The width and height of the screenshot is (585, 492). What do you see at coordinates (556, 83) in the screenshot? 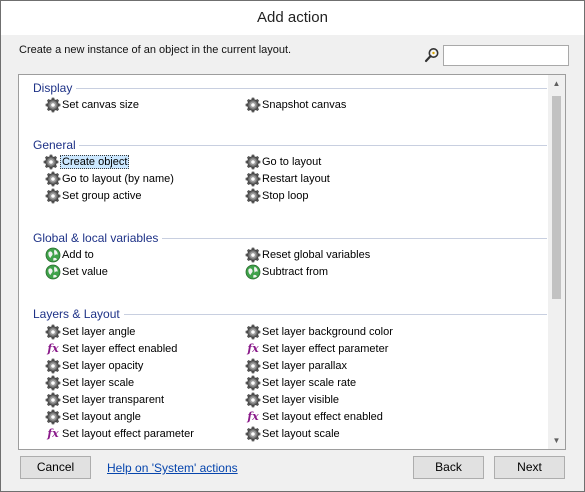
I see `scroll-up-arrow-icon: ▲` at bounding box center [556, 83].